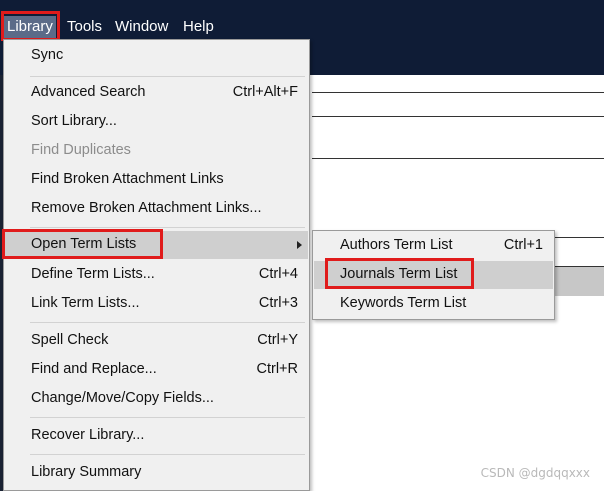  I want to click on menu-item-shortcut: Ctrl+R, so click(277, 369).